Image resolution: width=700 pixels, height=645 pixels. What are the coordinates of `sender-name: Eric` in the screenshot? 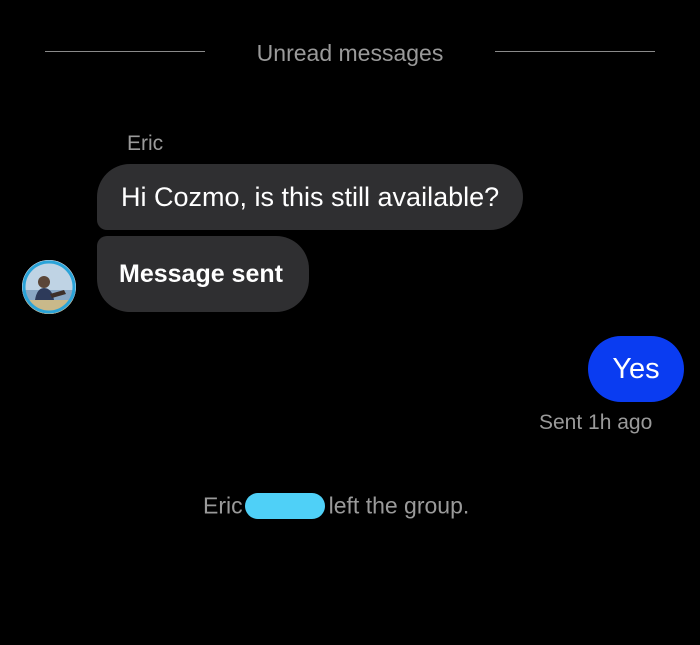 It's located at (145, 143).